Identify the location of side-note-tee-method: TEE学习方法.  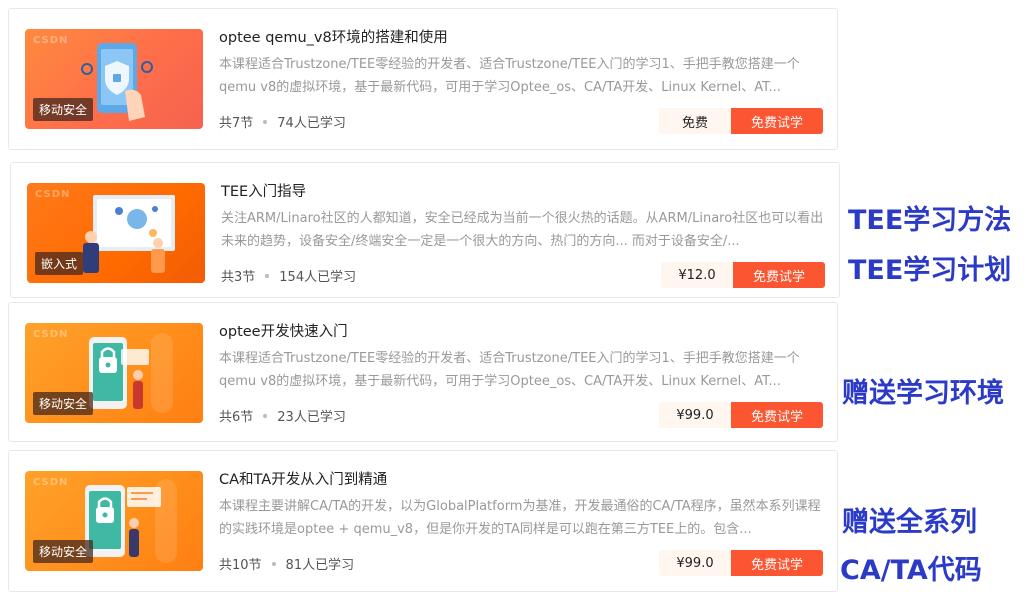
(930, 220).